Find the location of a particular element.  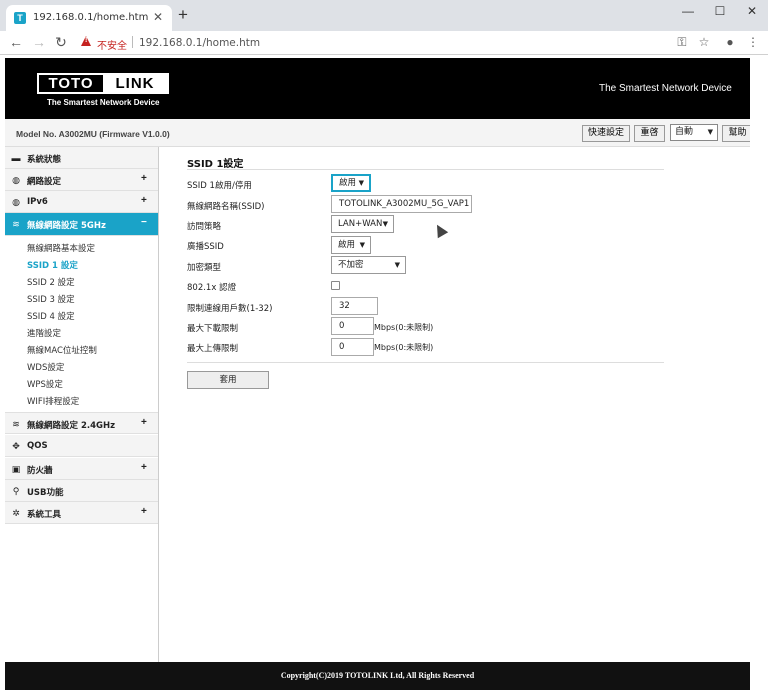

menu-dots-icon: ⋮ is located at coordinates (753, 42).